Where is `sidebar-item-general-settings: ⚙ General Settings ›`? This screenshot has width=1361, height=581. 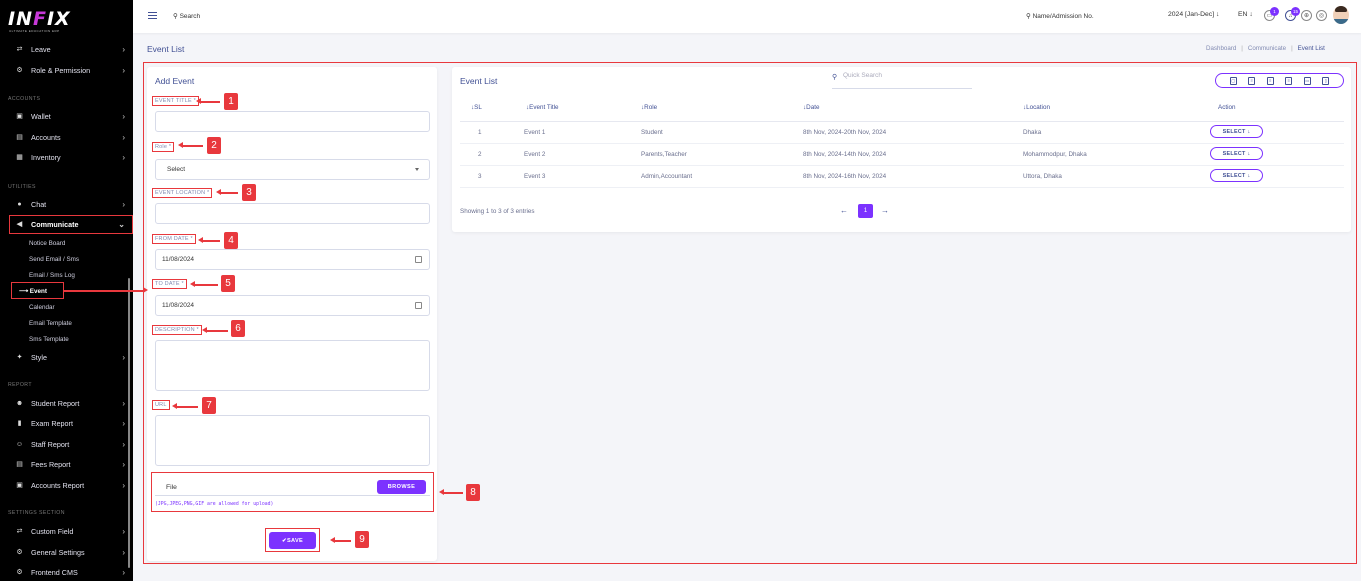
sidebar-item-general-settings: ⚙ General Settings › is located at coordinates (70, 552).